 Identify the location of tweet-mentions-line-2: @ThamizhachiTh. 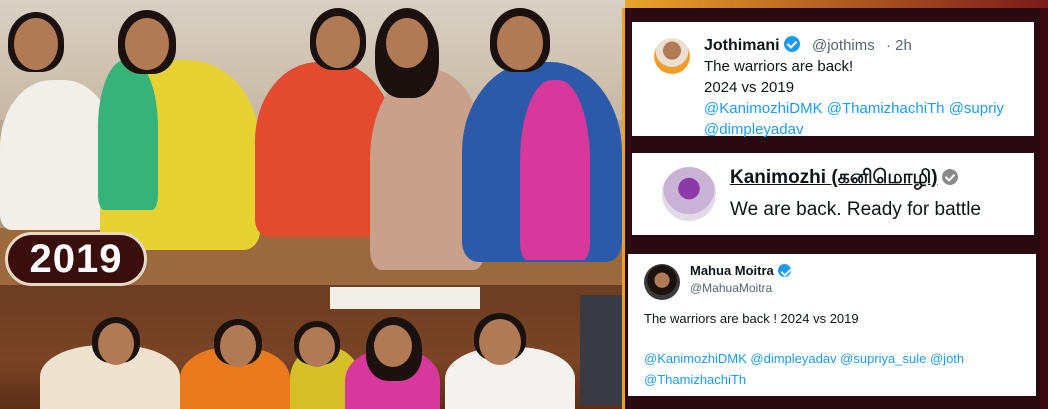
(695, 379).